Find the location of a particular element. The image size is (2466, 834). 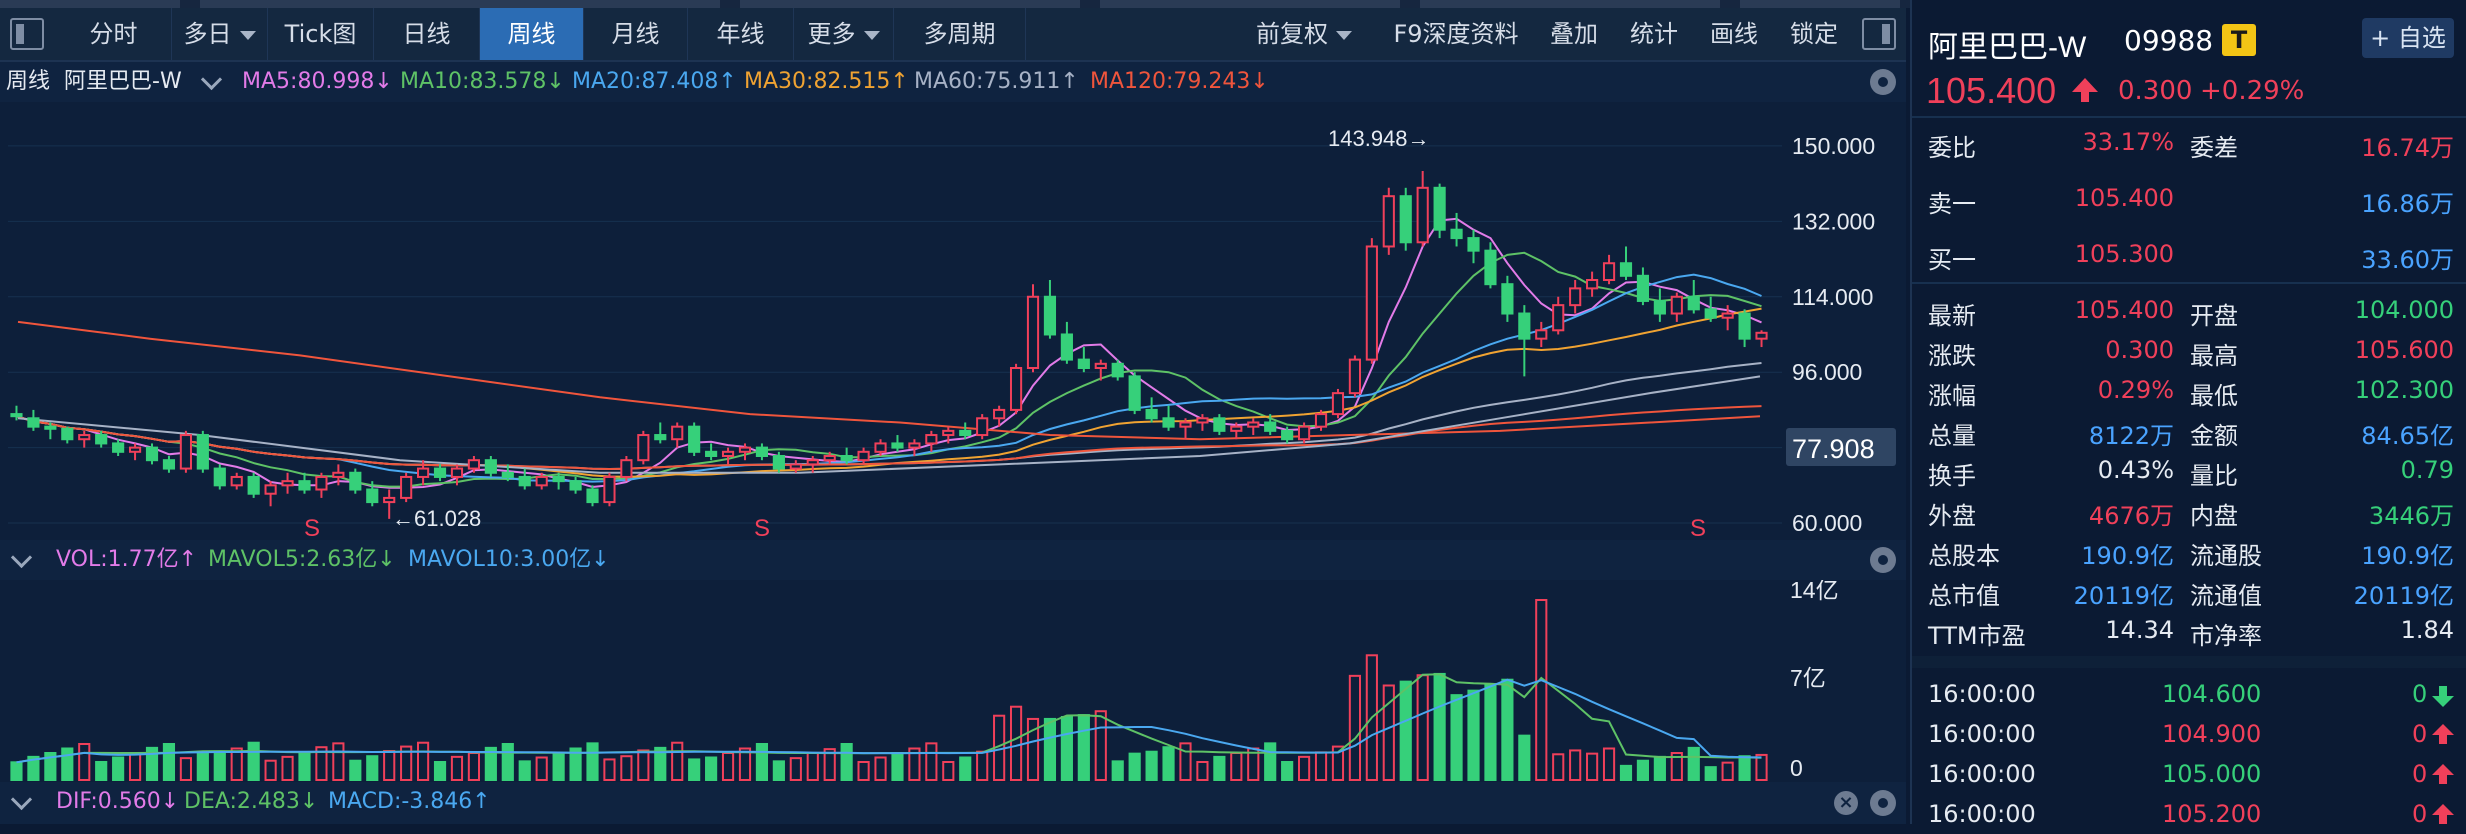

tab-yearly: 年线 is located at coordinates (741, 34).